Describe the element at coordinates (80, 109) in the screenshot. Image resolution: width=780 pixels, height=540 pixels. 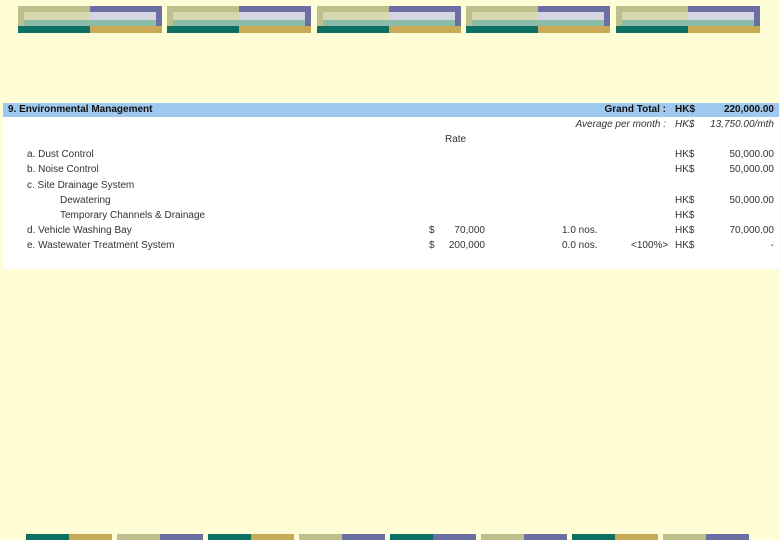
I see `section-title: 9. Environmental Management` at that location.